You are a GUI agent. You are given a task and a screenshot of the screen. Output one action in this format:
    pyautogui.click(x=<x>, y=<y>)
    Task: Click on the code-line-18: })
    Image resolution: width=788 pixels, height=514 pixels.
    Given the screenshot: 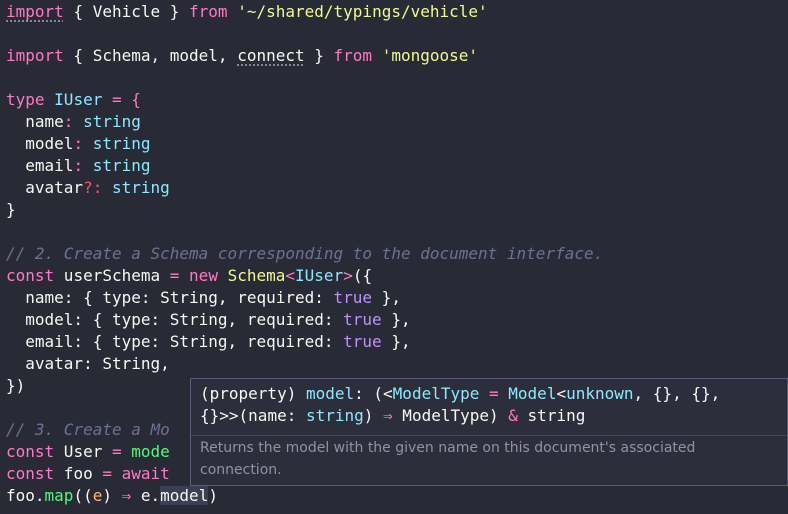 What is the action you would take?
    pyautogui.click(x=16, y=385)
    